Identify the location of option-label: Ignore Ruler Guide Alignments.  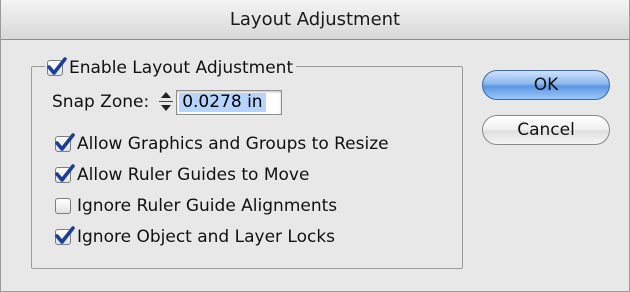
(207, 206).